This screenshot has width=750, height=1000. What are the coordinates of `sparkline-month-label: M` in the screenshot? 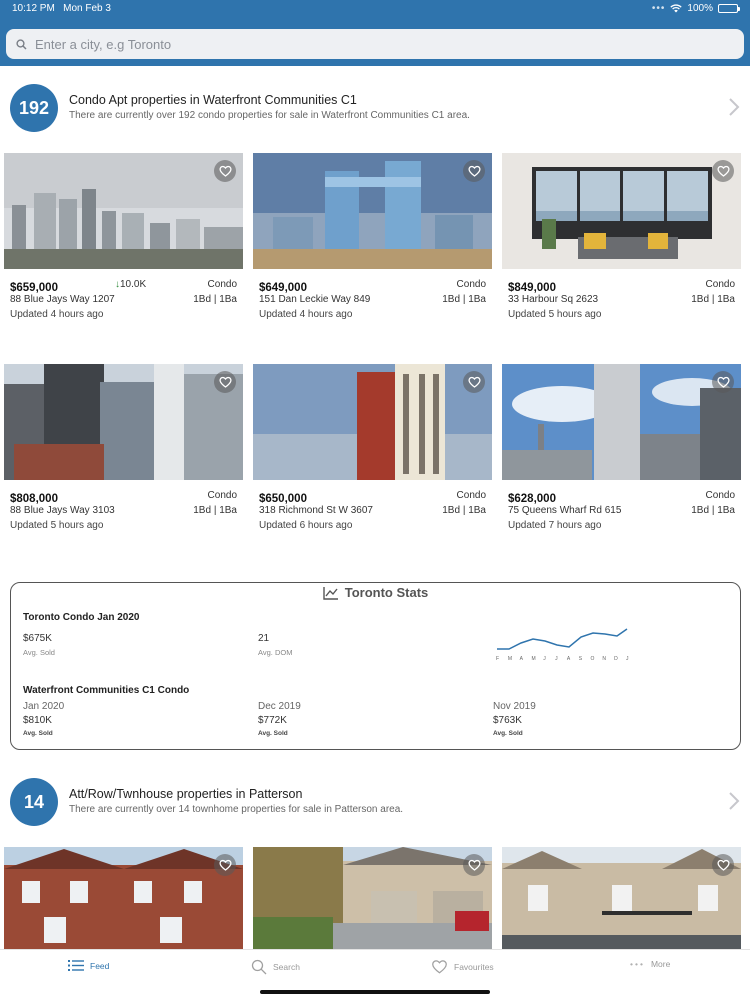 It's located at (533, 659).